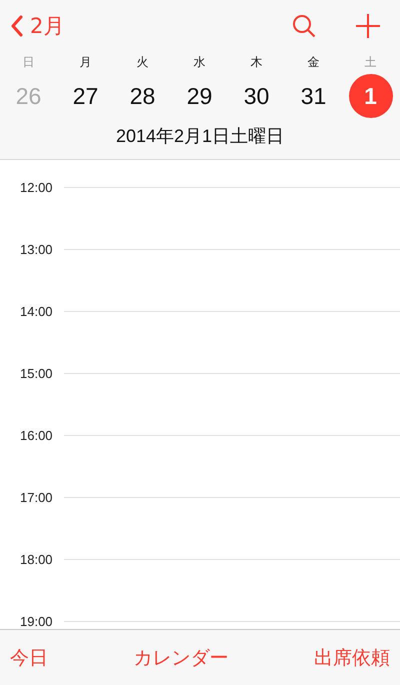 The width and height of the screenshot is (400, 685). I want to click on weekday-label: 金, so click(314, 62).